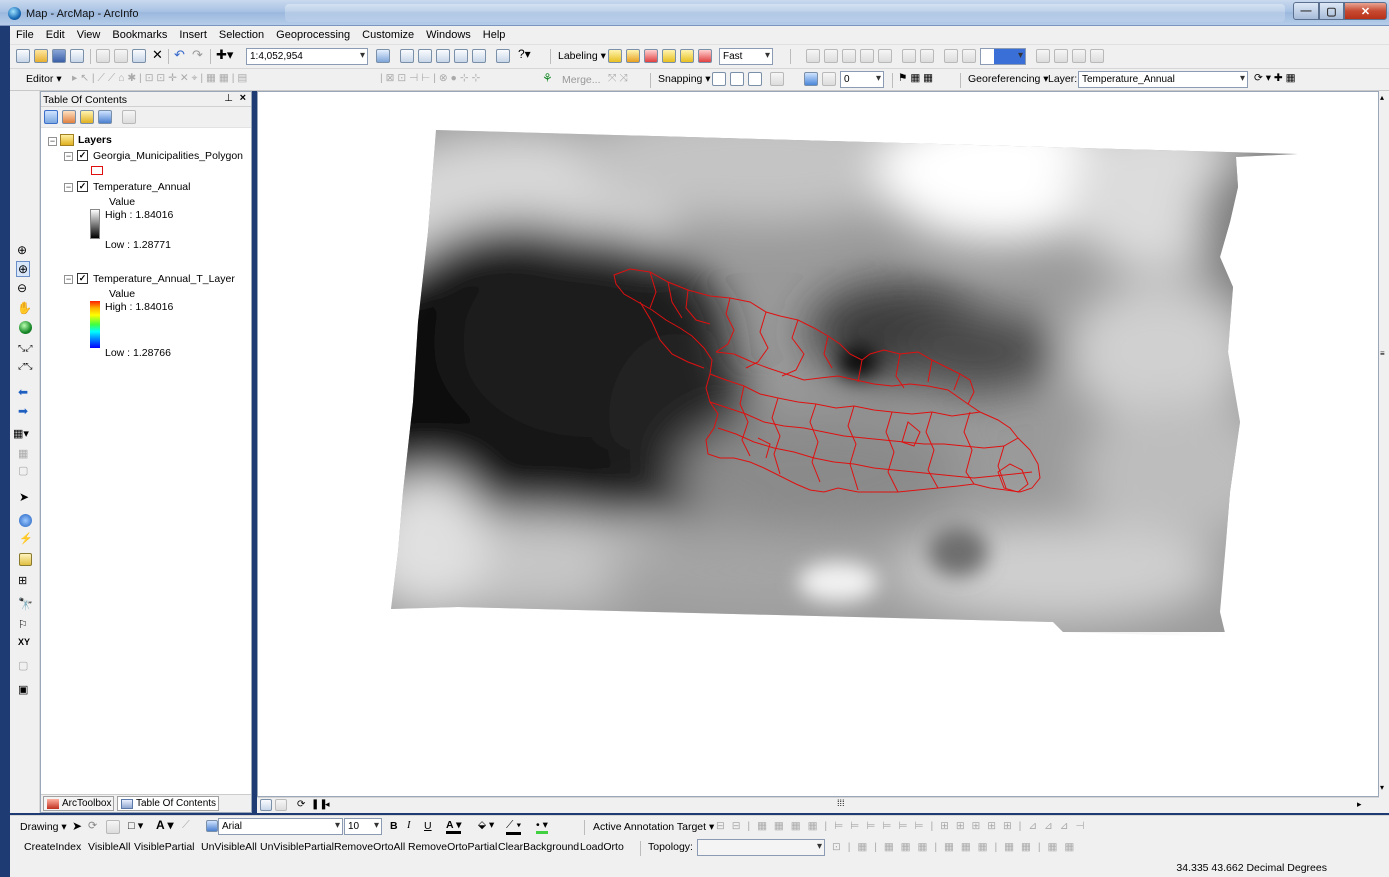 The image size is (1389, 877). What do you see at coordinates (92, 825) in the screenshot?
I see `rotate-element-icon: ⟳` at bounding box center [92, 825].